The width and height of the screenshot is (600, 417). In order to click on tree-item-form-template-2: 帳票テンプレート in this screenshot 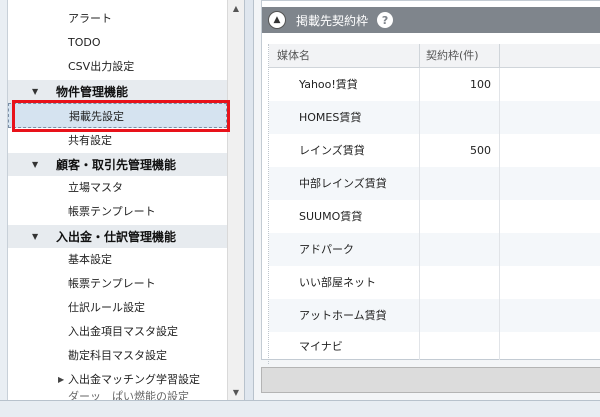, I will do `click(117, 283)`.